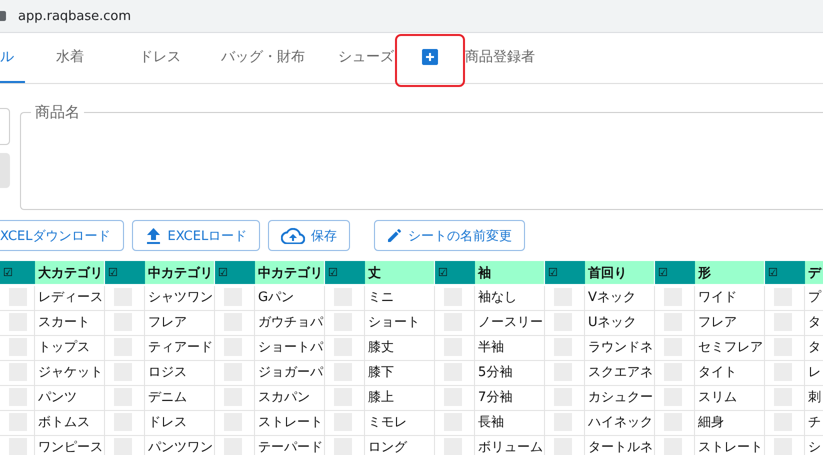 The height and width of the screenshot is (455, 823). I want to click on table-cell: スカート, so click(70, 323).